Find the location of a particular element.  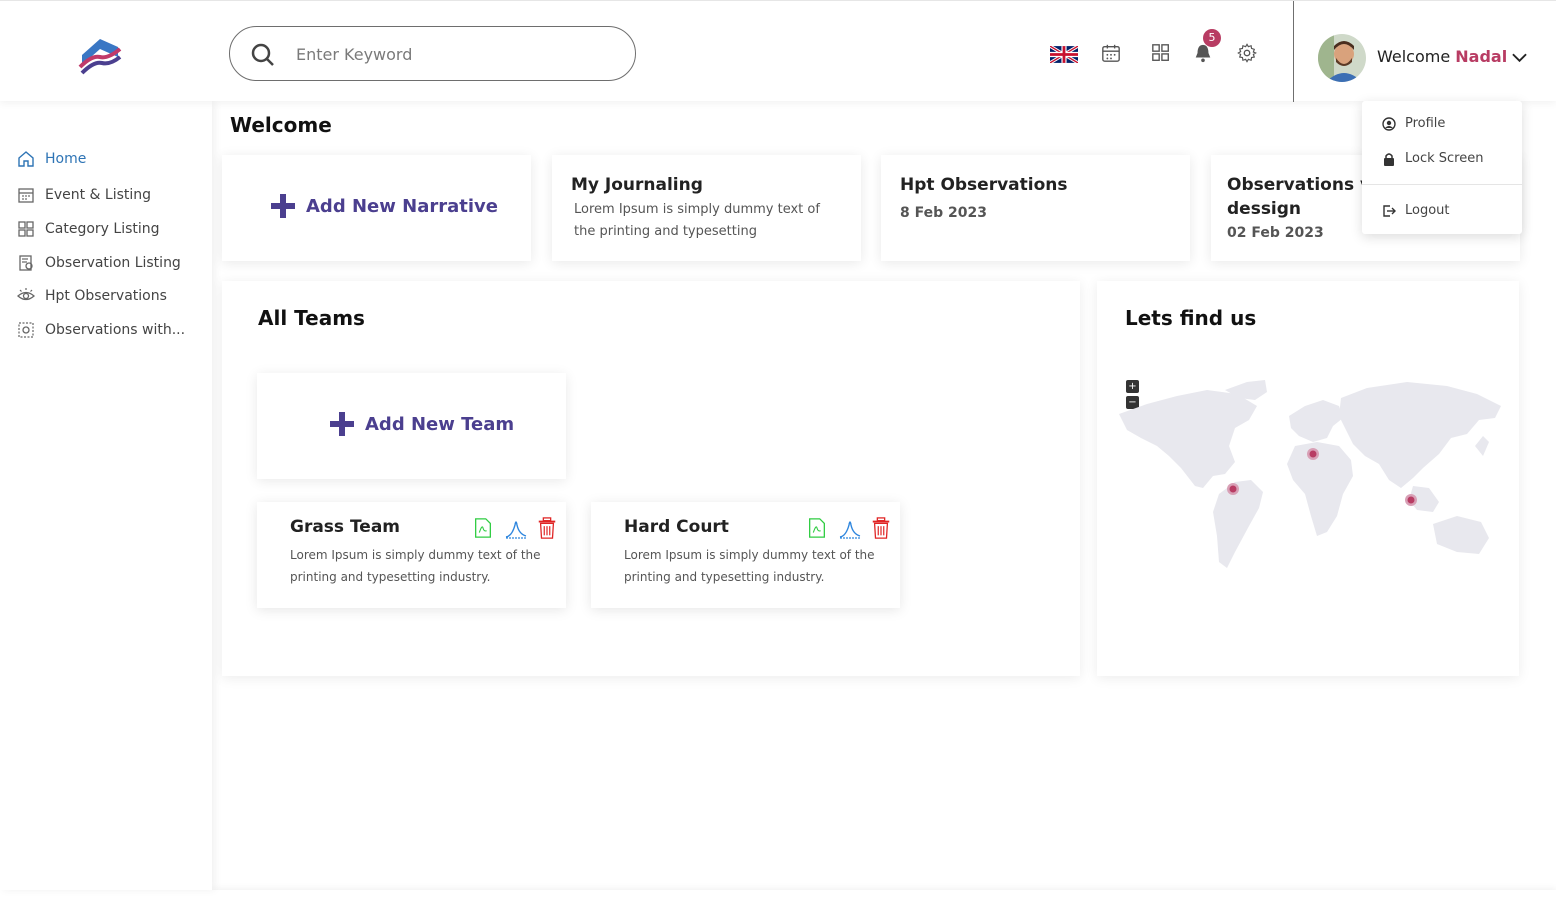

top-bar: 5 Welcome Nadal is located at coordinates (778, 51).